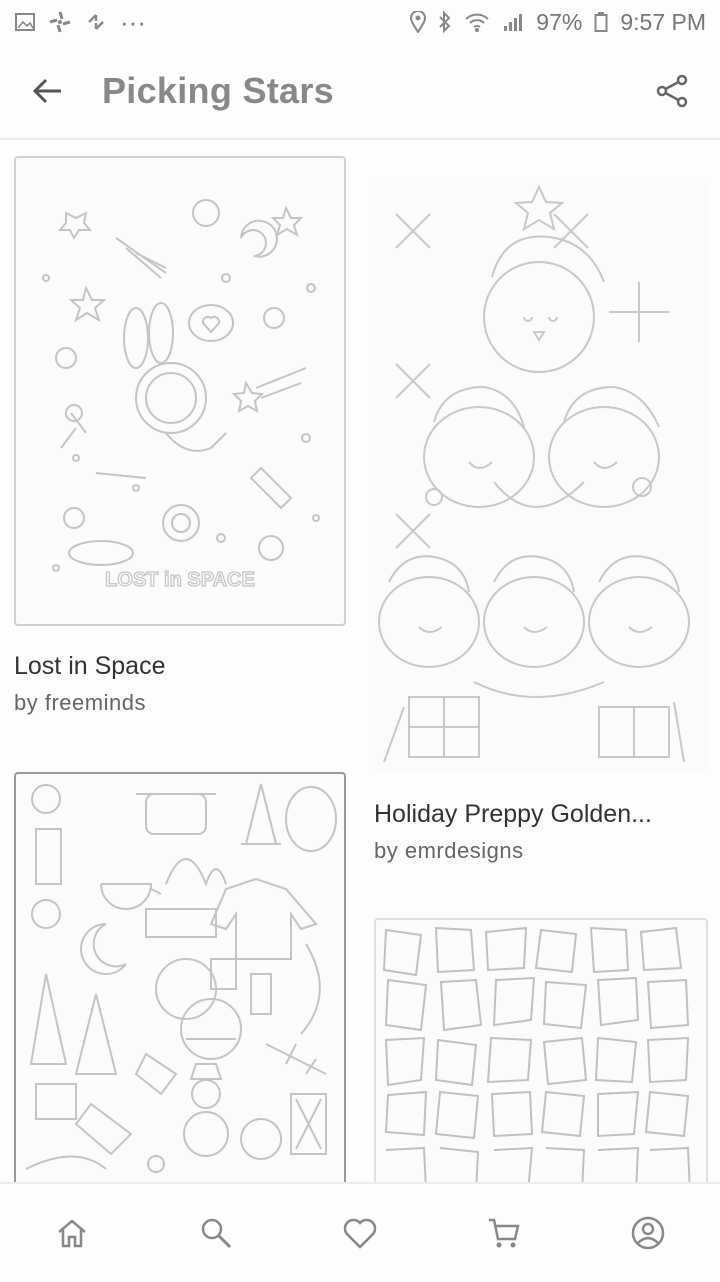 The width and height of the screenshot is (720, 1282). Describe the element at coordinates (449, 850) in the screenshot. I see `design-author: by emrdesigns` at that location.